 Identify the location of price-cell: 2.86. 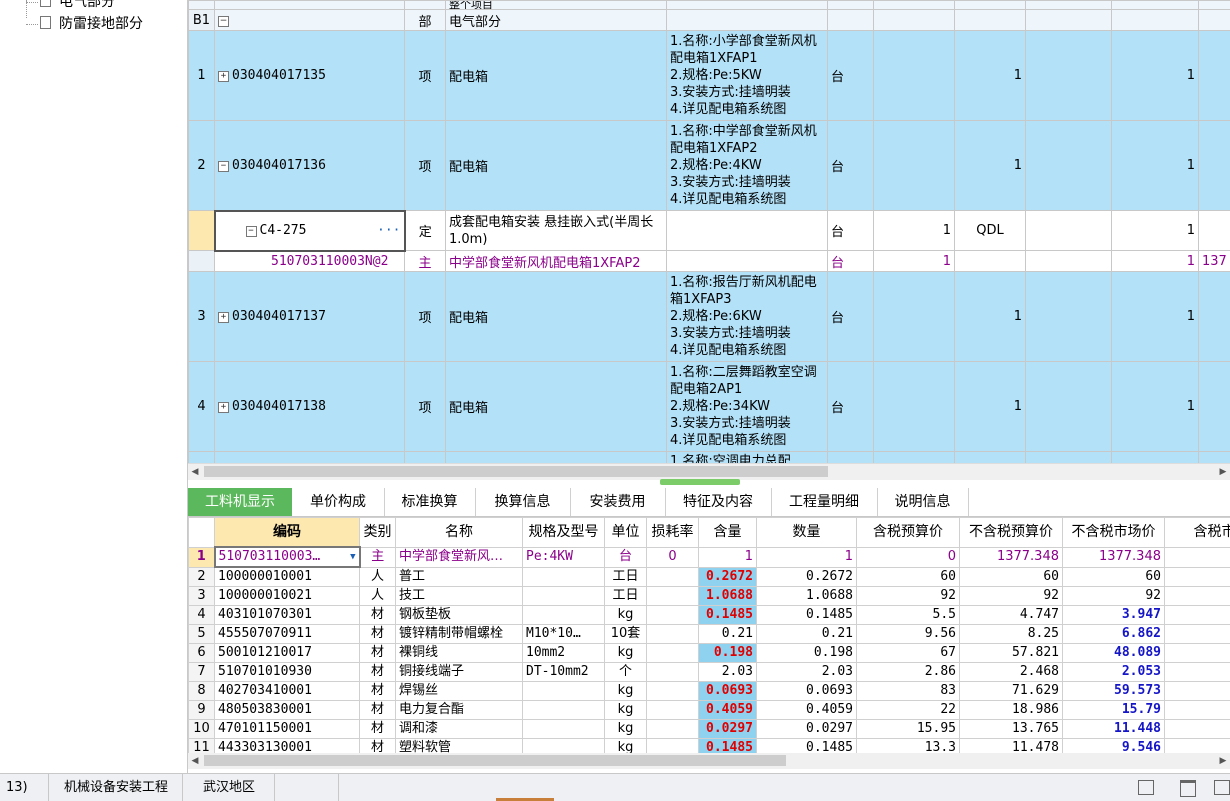
(908, 672).